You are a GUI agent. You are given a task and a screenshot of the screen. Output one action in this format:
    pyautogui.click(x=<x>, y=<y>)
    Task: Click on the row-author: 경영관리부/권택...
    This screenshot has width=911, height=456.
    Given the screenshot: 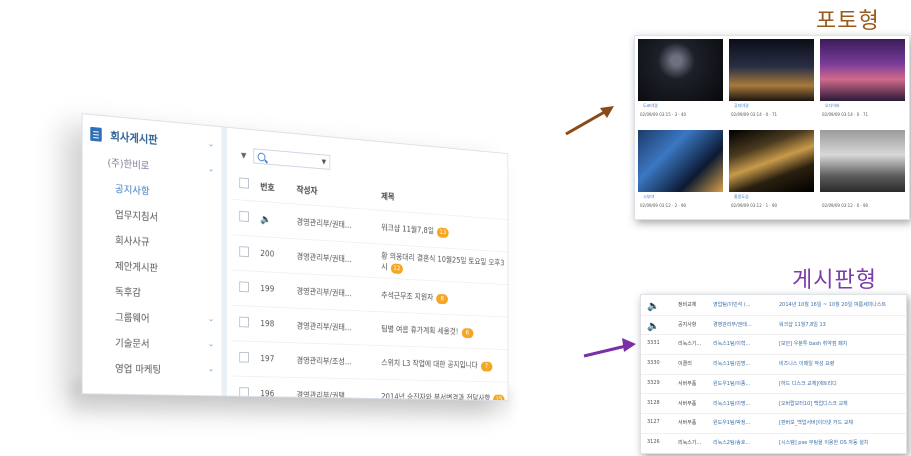 What is the action you would take?
    pyautogui.click(x=338, y=389)
    